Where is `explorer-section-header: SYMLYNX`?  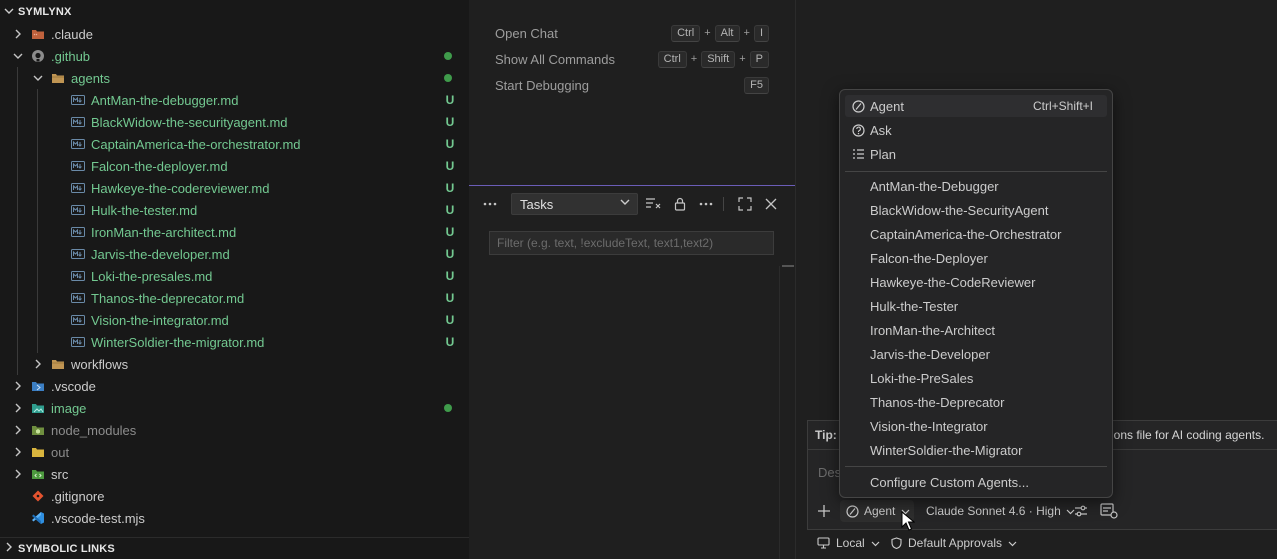
explorer-section-header: SYMLYNX is located at coordinates (234, 12).